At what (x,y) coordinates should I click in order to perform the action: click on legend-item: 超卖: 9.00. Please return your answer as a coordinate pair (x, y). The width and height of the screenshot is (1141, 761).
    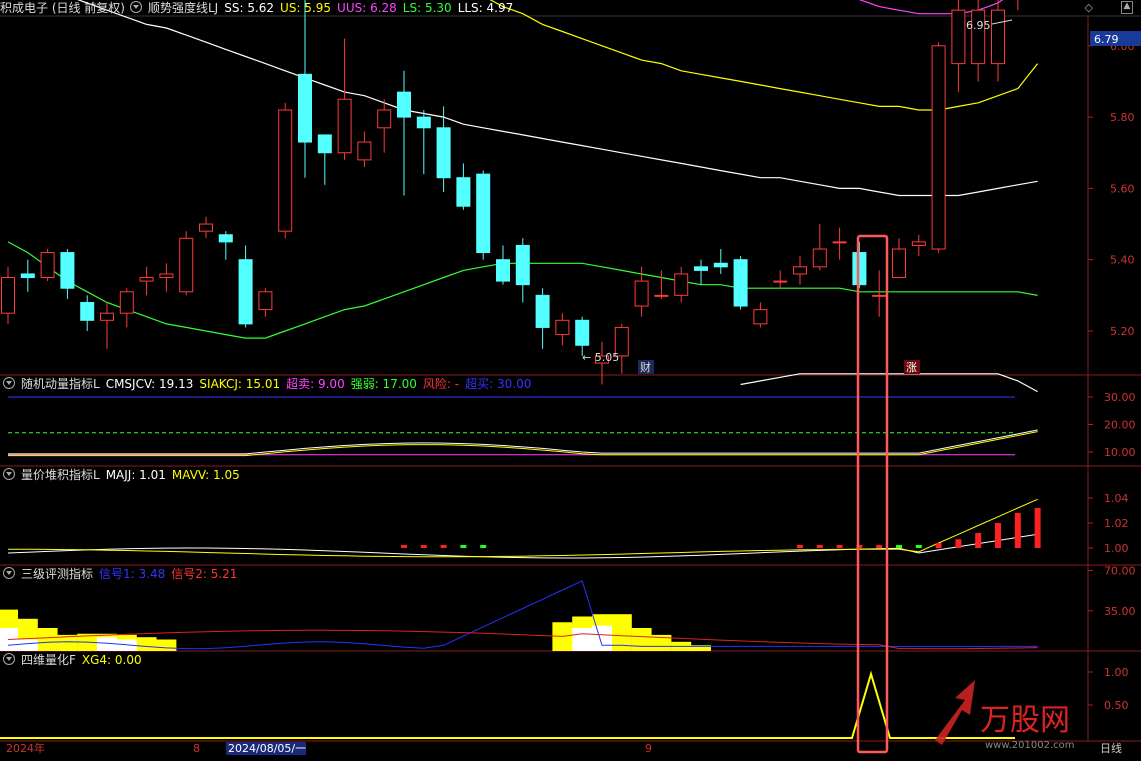
    Looking at the image, I should click on (315, 384).